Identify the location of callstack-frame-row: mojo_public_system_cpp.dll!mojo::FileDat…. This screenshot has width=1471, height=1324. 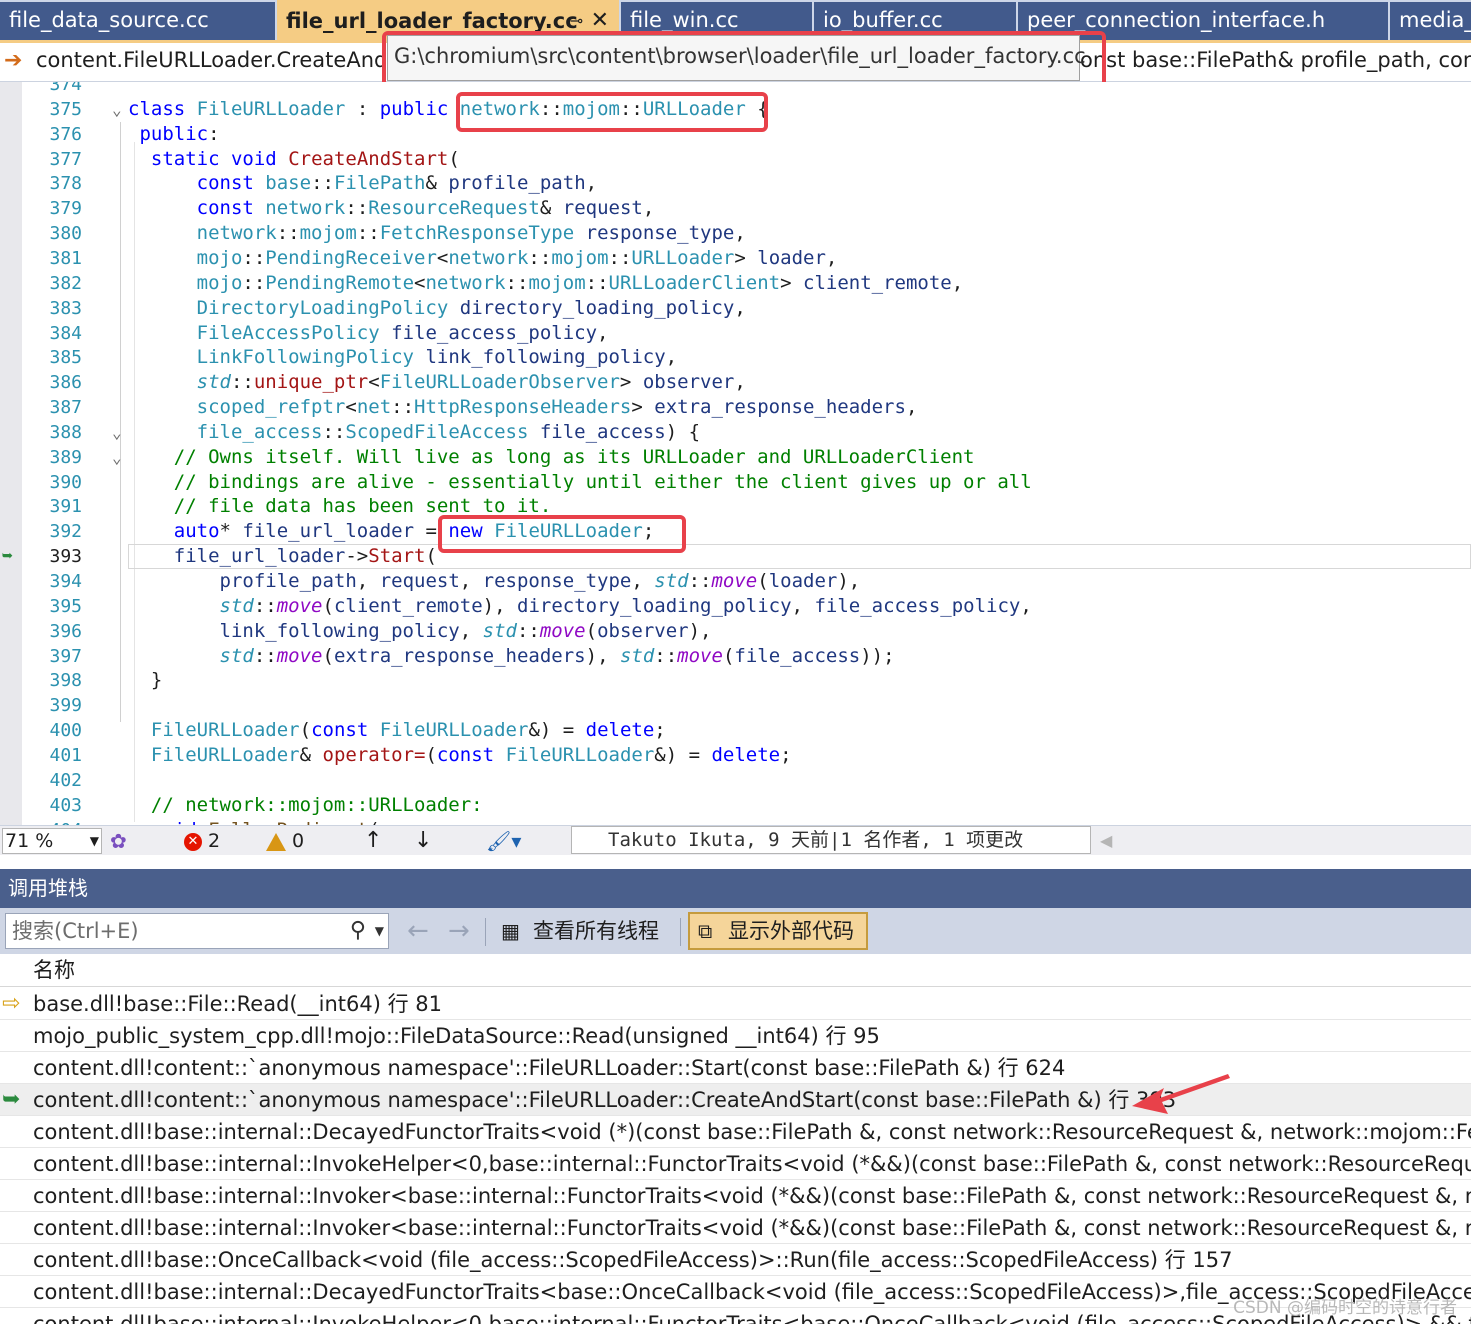
(735, 1036).